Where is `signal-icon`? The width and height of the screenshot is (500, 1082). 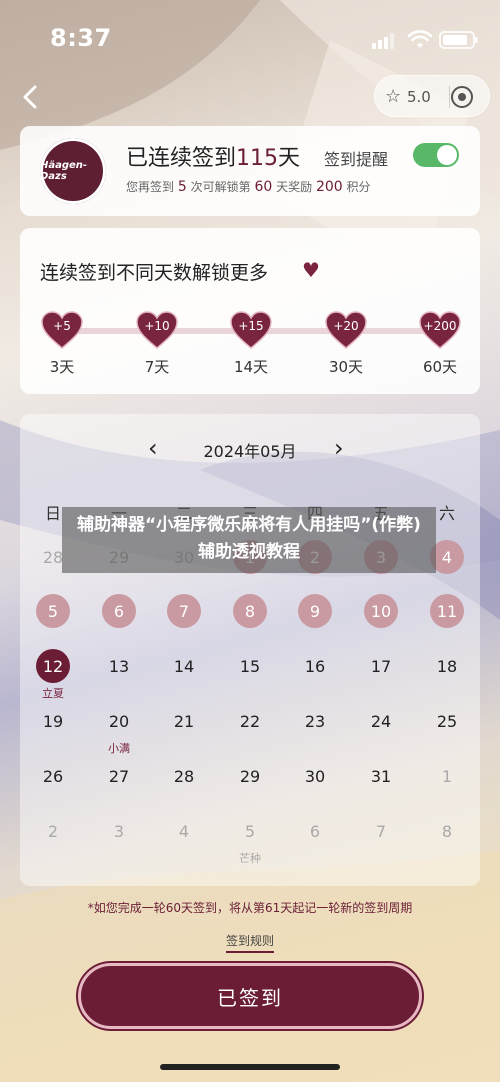 signal-icon is located at coordinates (383, 41).